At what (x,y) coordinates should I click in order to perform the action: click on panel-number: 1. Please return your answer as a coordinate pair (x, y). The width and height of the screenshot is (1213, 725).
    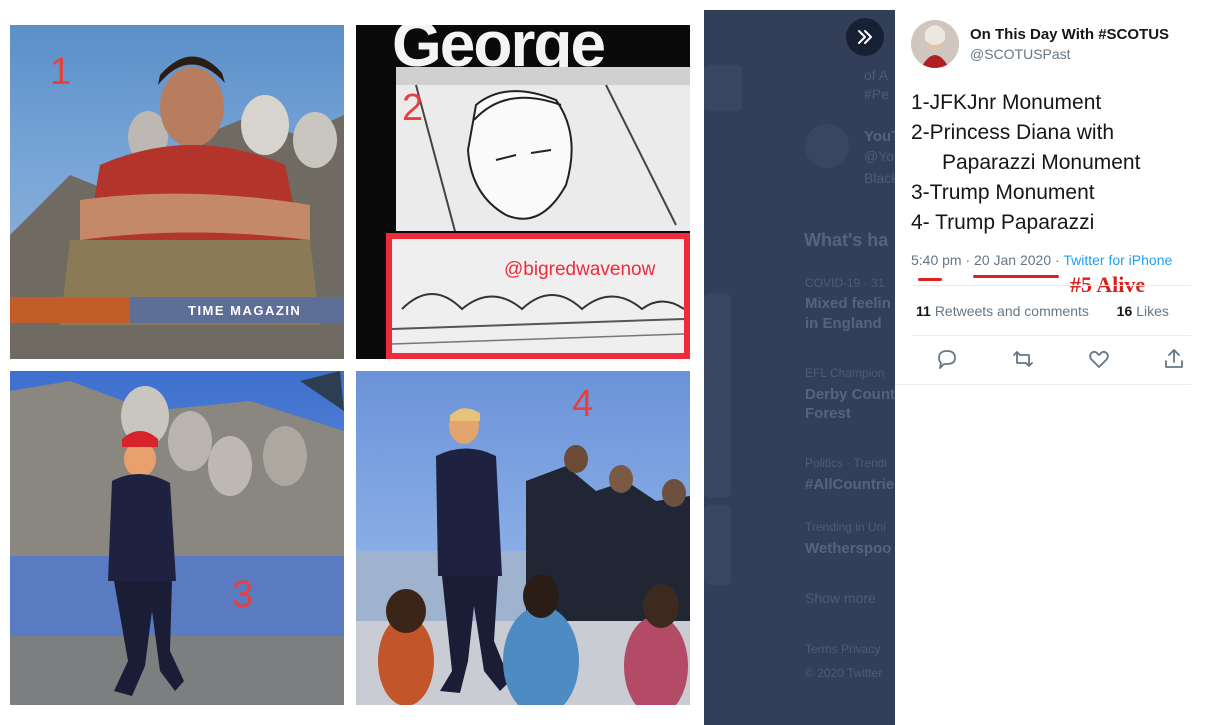
    Looking at the image, I should click on (61, 72).